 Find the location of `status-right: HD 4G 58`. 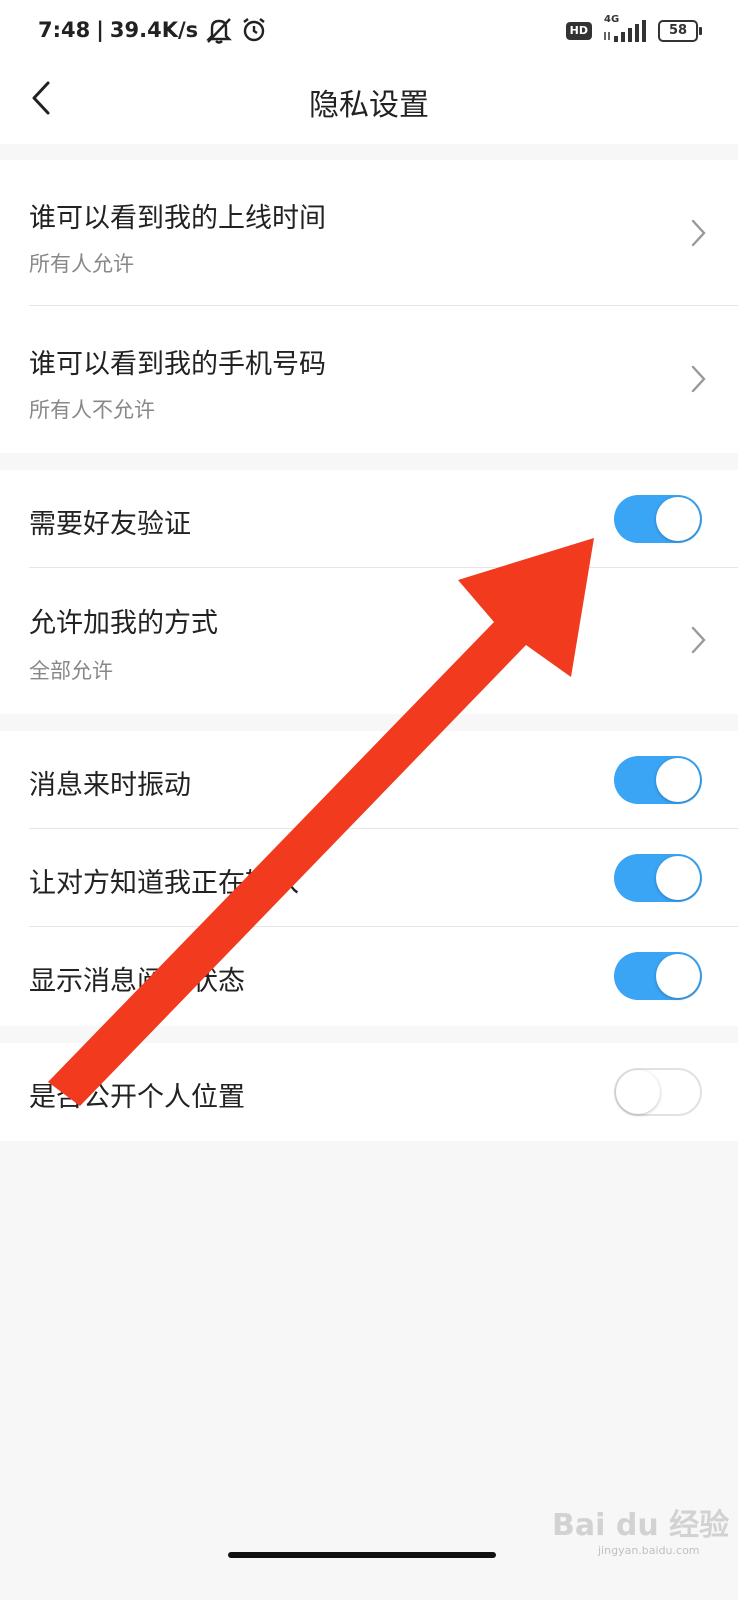

status-right: HD 4G 58 is located at coordinates (633, 29).